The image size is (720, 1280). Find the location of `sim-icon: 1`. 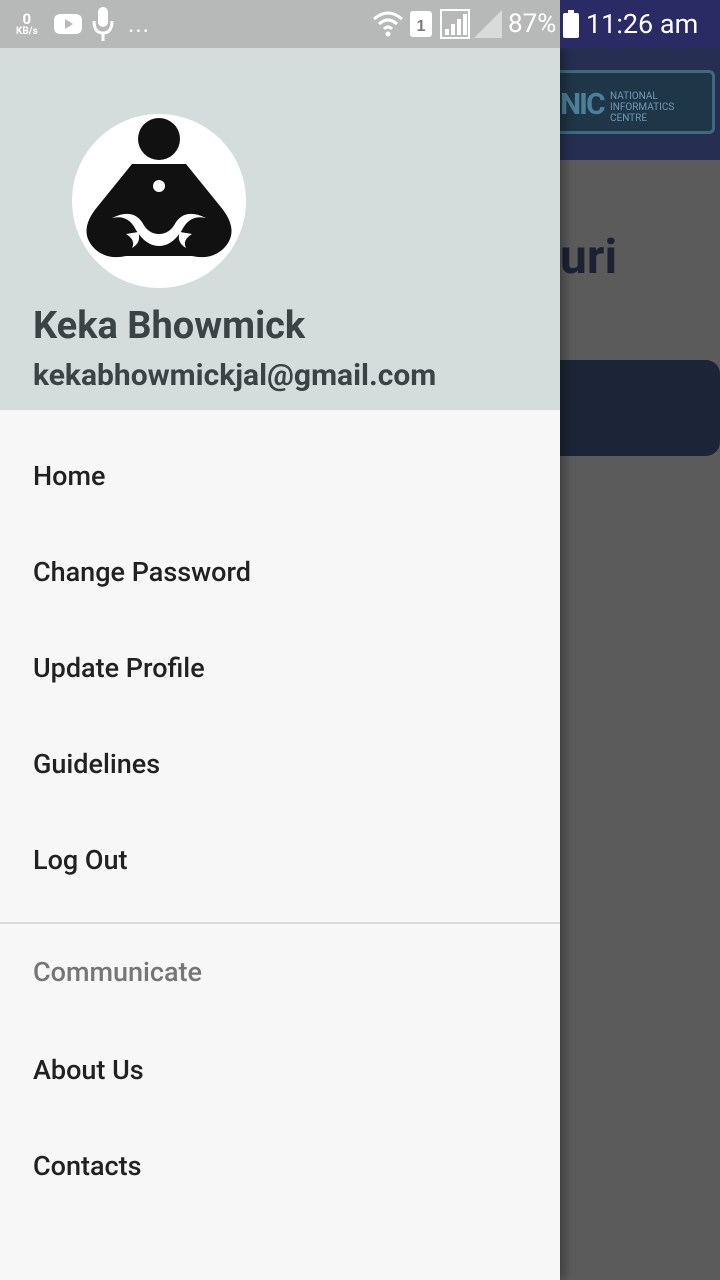

sim-icon: 1 is located at coordinates (421, 24).